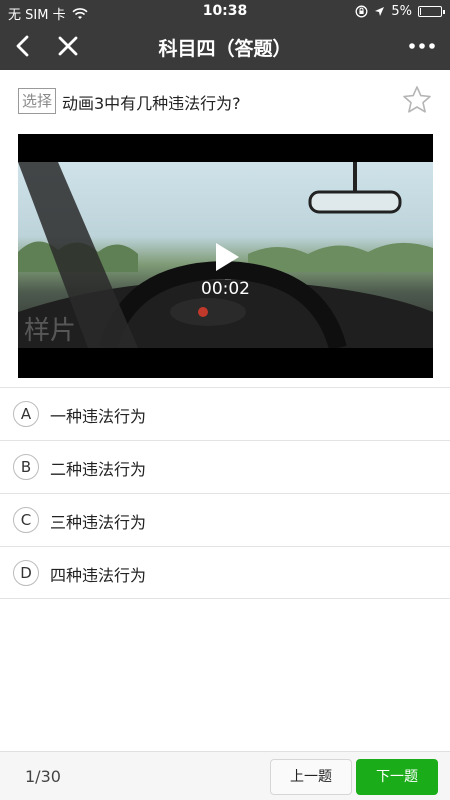 This screenshot has width=450, height=800. Describe the element at coordinates (225, 413) in the screenshot. I see `option-a: A 一种违法行为` at that location.